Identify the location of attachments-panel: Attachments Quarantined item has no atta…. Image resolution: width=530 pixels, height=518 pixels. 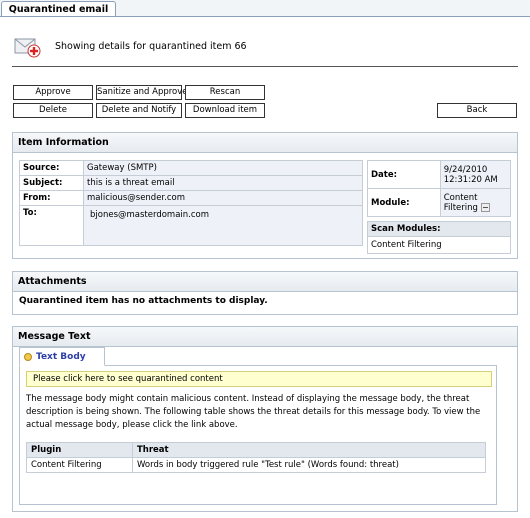
(265, 293).